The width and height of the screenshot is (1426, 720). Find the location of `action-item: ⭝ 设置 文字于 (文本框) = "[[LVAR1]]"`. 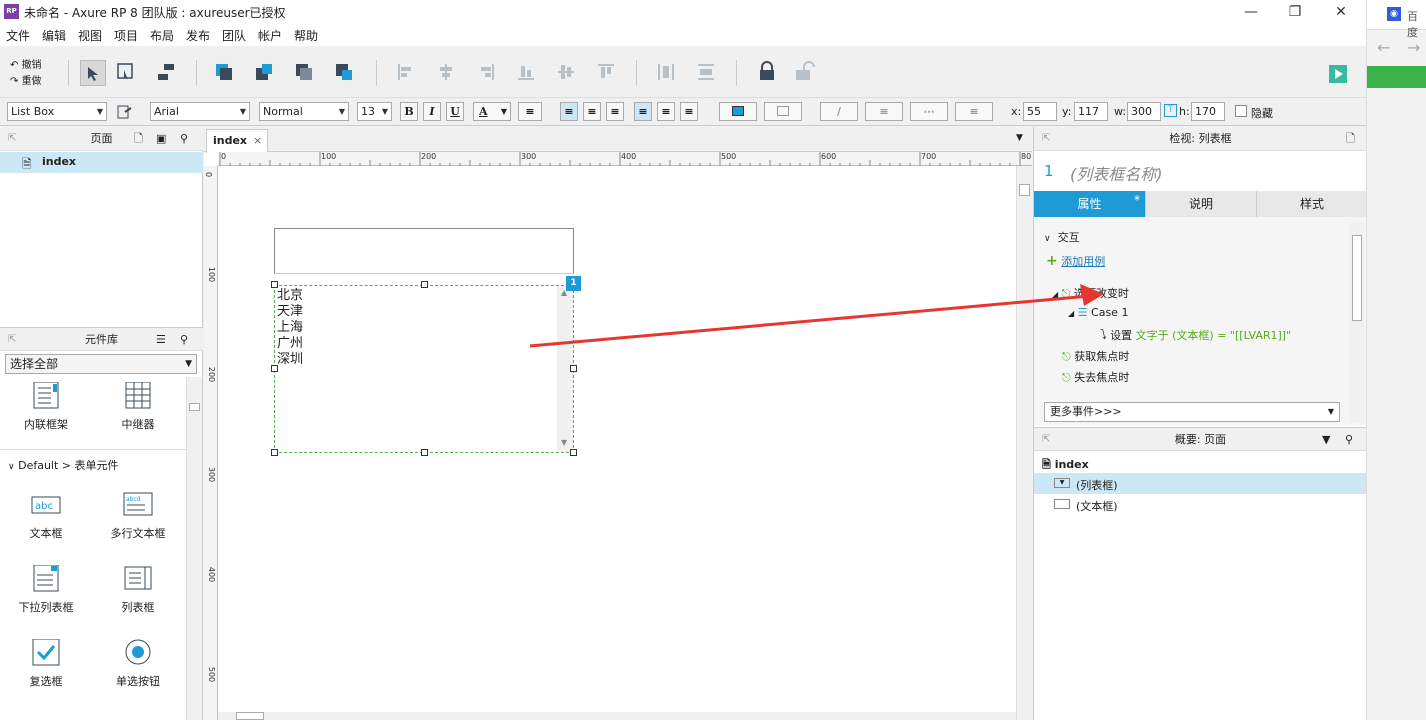

action-item: ⭝ 设置 文字于 (文本框) = "[[LVAR1]]" is located at coordinates (1195, 335).